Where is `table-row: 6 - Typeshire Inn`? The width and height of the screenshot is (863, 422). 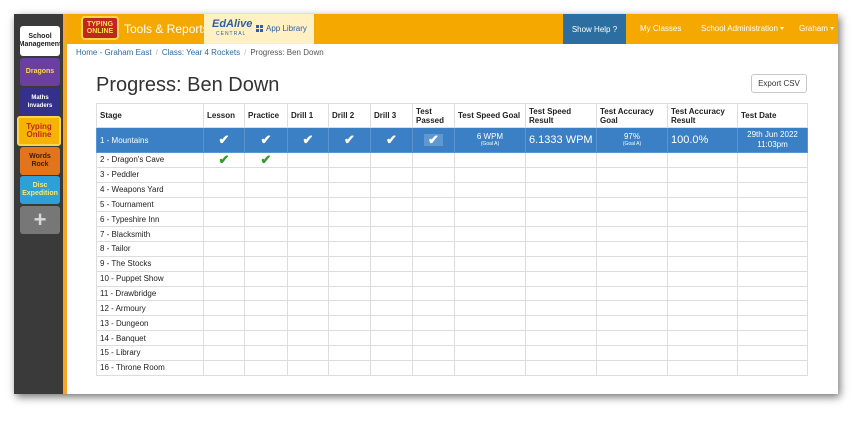
table-row: 6 - Typeshire Inn is located at coordinates (452, 219).